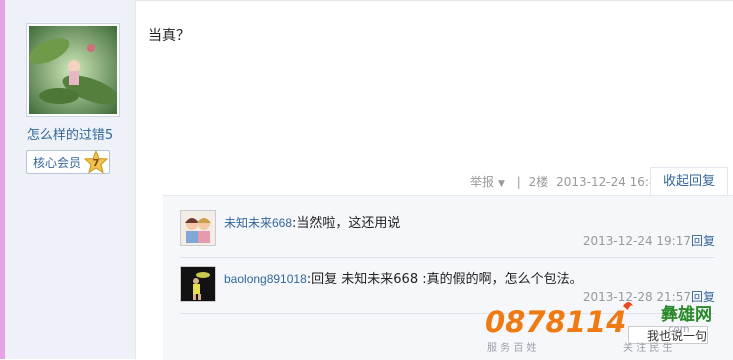  I want to click on top-divider, so click(434, 0).